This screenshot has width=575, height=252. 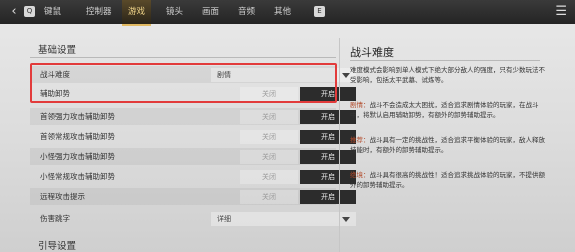 What do you see at coordinates (319, 11) in the screenshot?
I see `next-tab-key-icon: E` at bounding box center [319, 11].